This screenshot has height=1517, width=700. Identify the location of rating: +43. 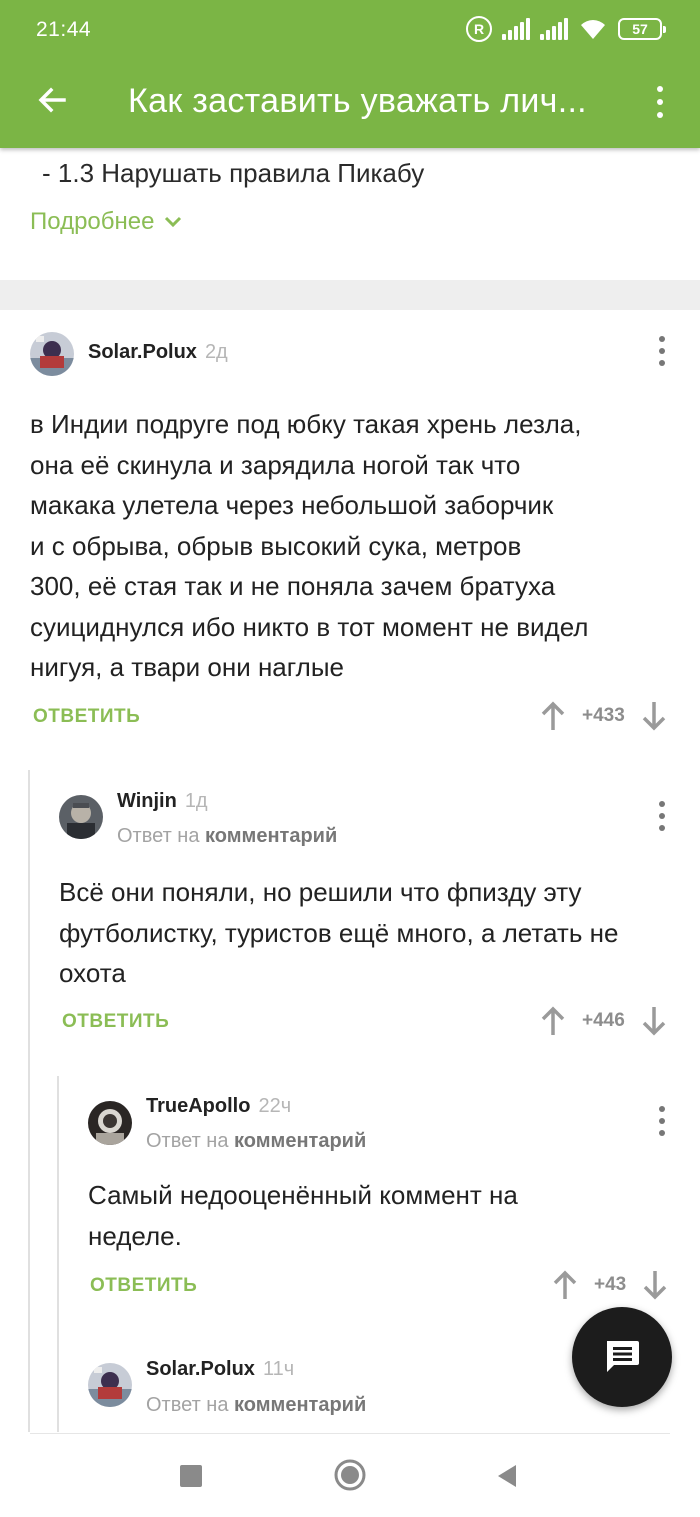
(610, 1284).